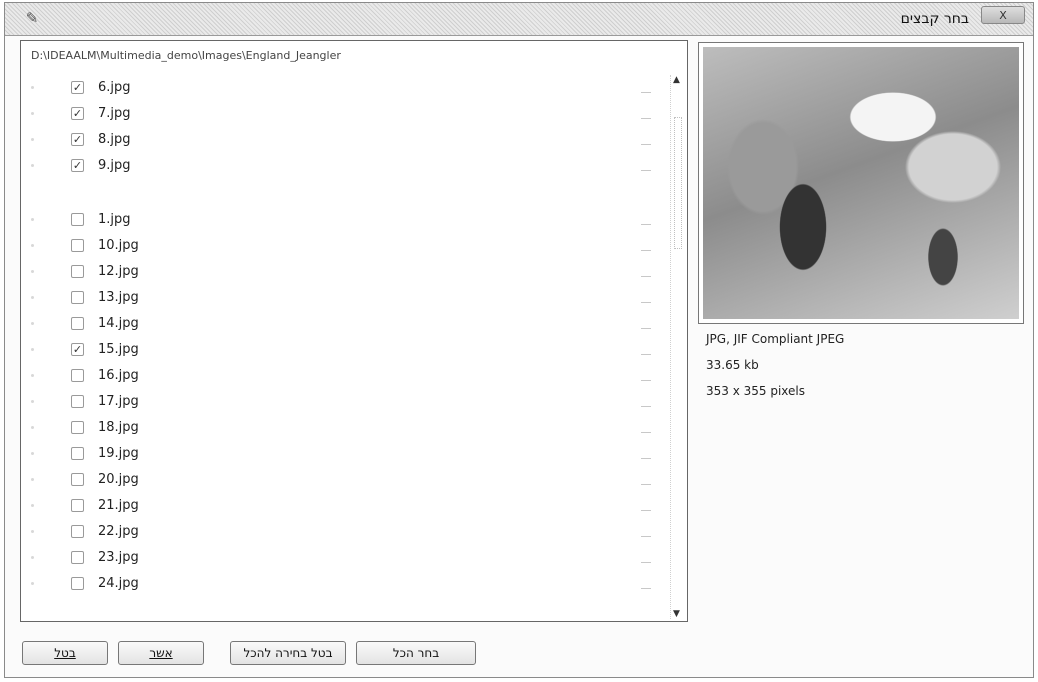 The height and width of the screenshot is (682, 1038). What do you see at coordinates (342, 324) in the screenshot?
I see `file-row: 14.jpg` at bounding box center [342, 324].